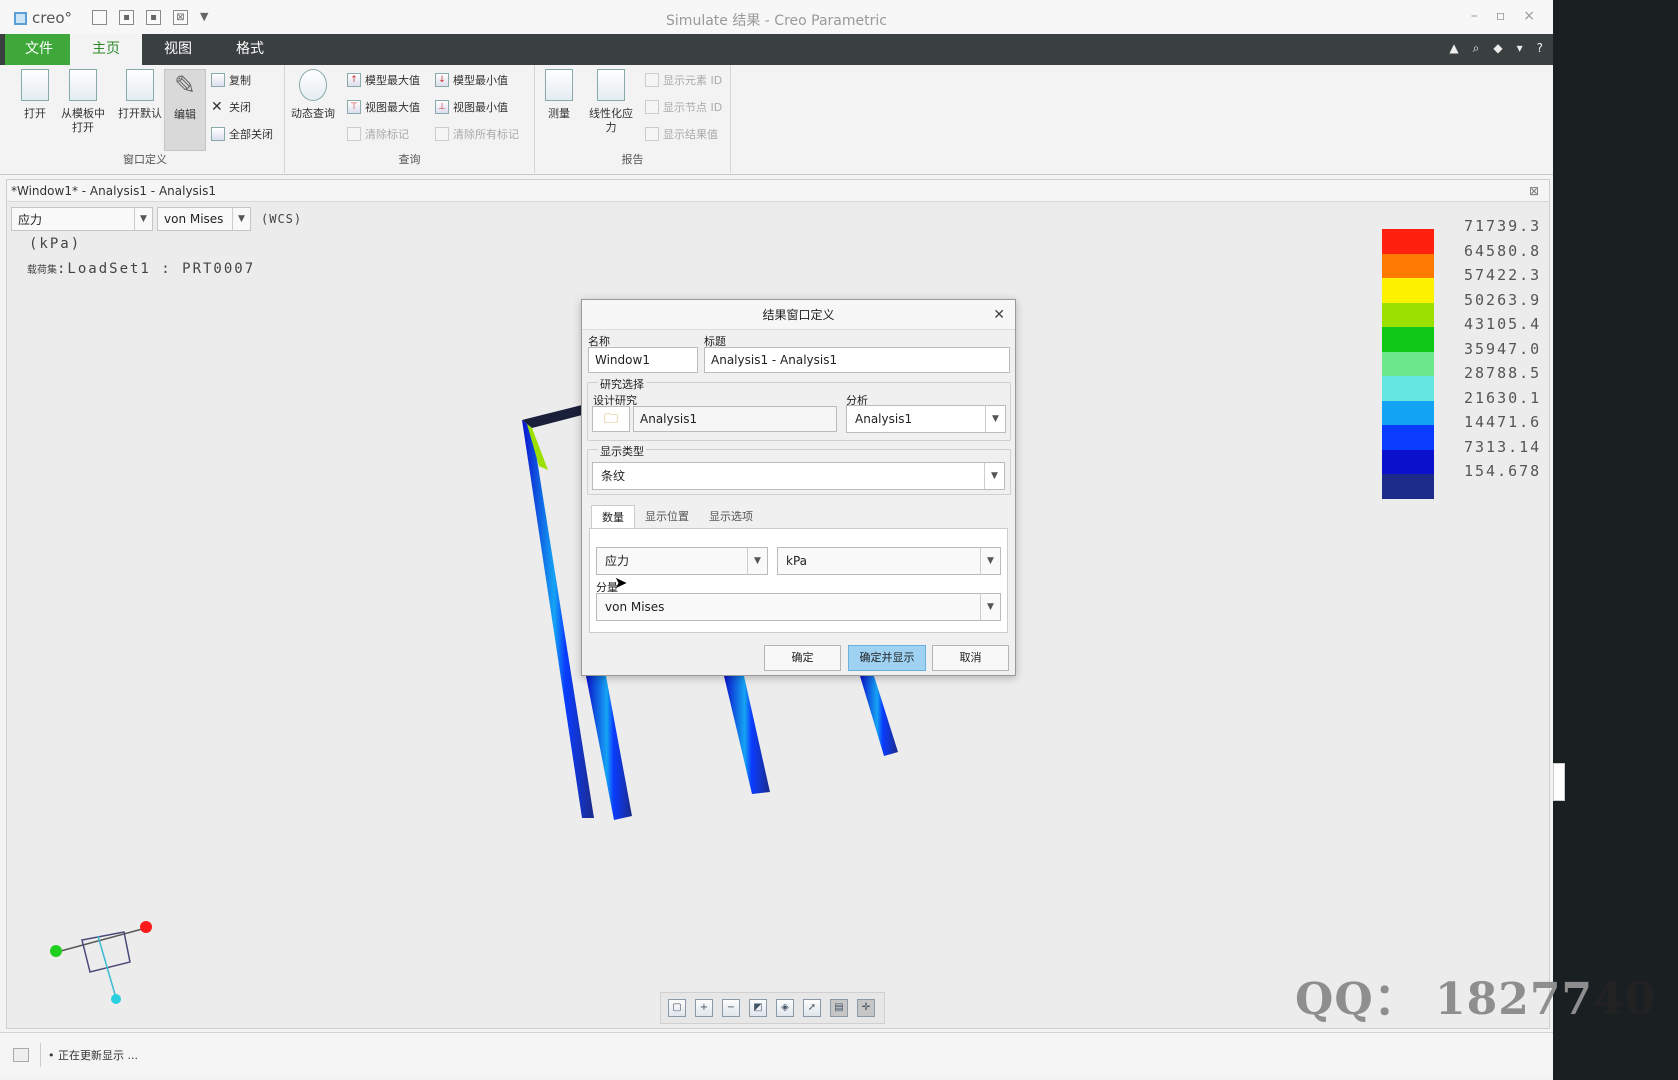 The image size is (1678, 1080). I want to click on folder-icon: 🗀, so click(611, 419).